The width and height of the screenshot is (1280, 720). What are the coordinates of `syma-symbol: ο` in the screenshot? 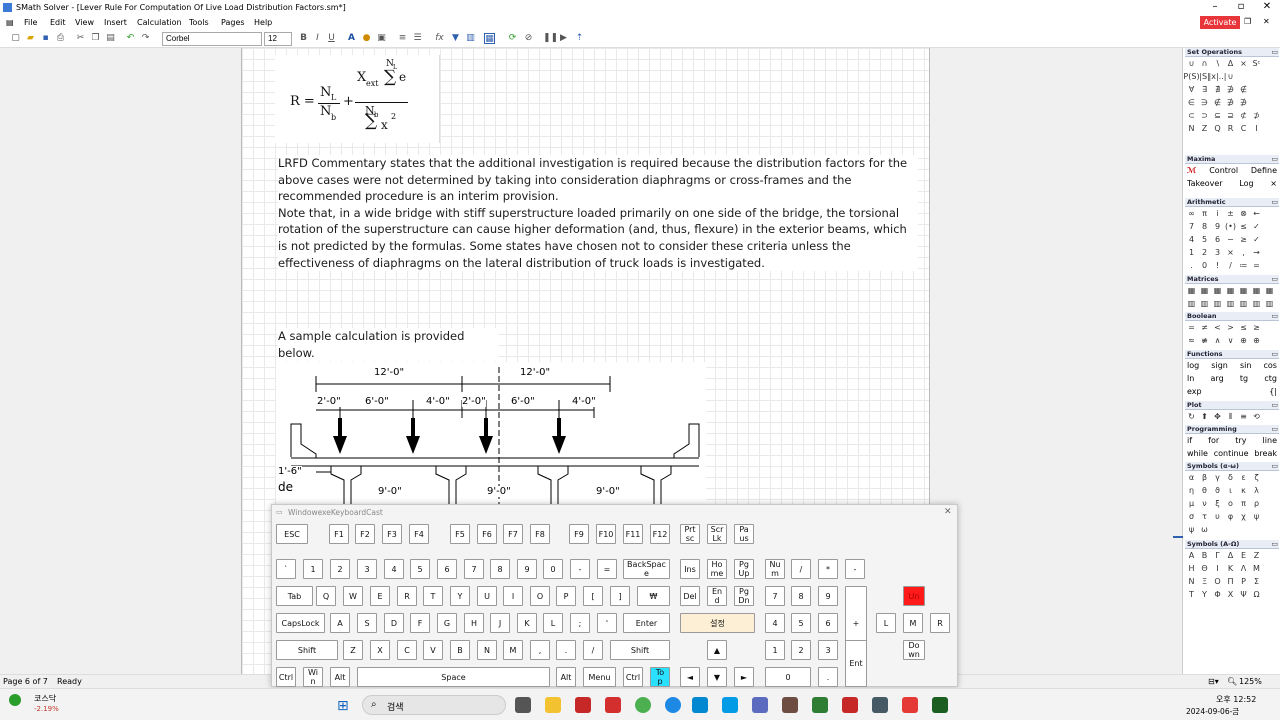 It's located at (1230, 503).